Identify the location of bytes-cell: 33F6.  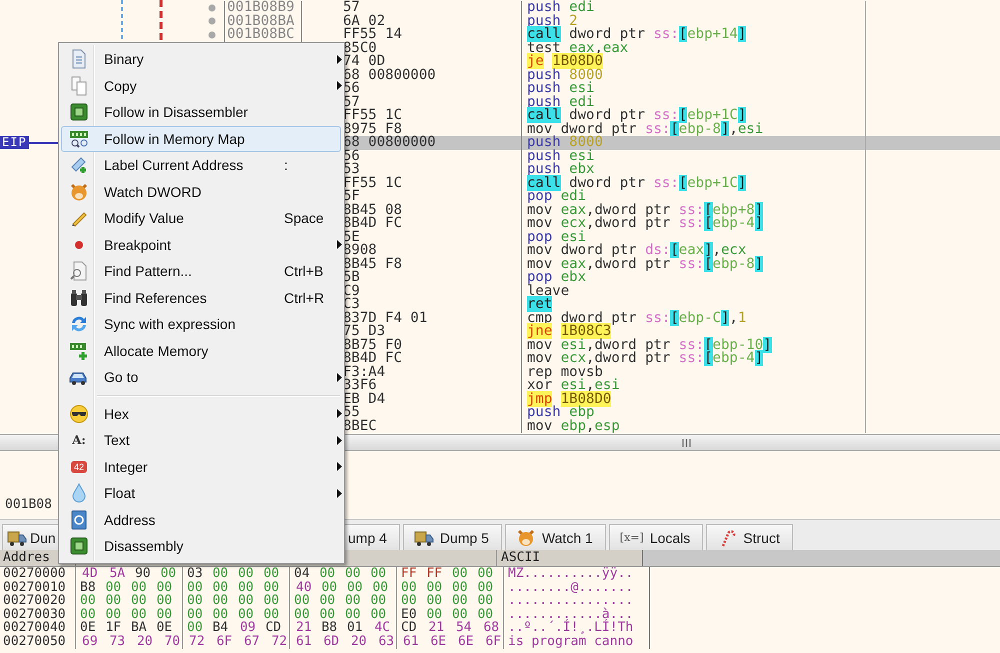
(360, 385).